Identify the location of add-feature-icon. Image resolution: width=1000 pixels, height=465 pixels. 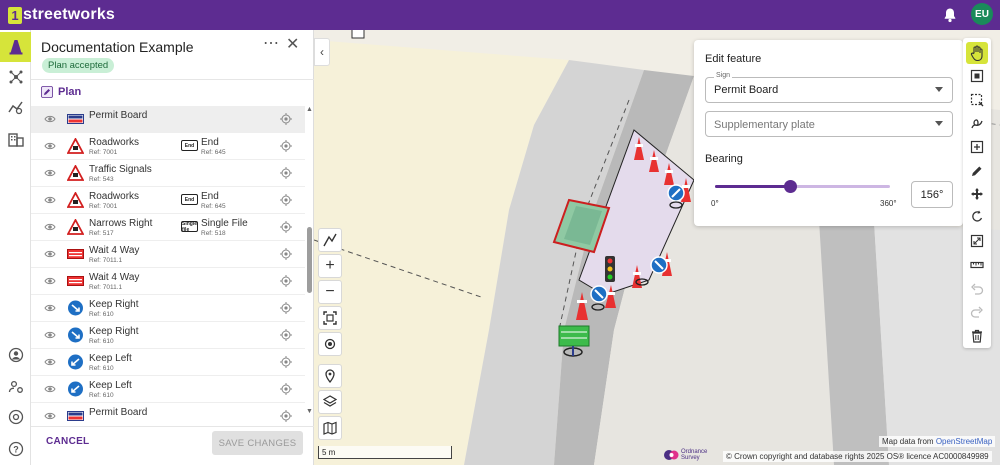
(977, 147).